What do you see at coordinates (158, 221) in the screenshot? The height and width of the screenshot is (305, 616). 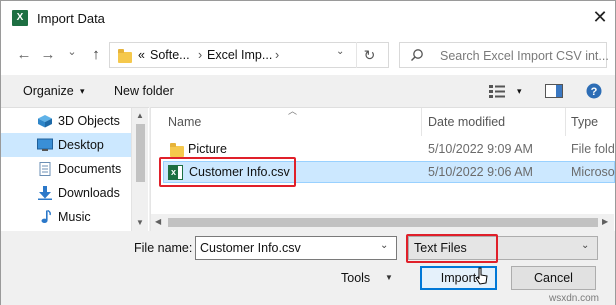 I see `scroll-left-arrow-icon: ◀` at bounding box center [158, 221].